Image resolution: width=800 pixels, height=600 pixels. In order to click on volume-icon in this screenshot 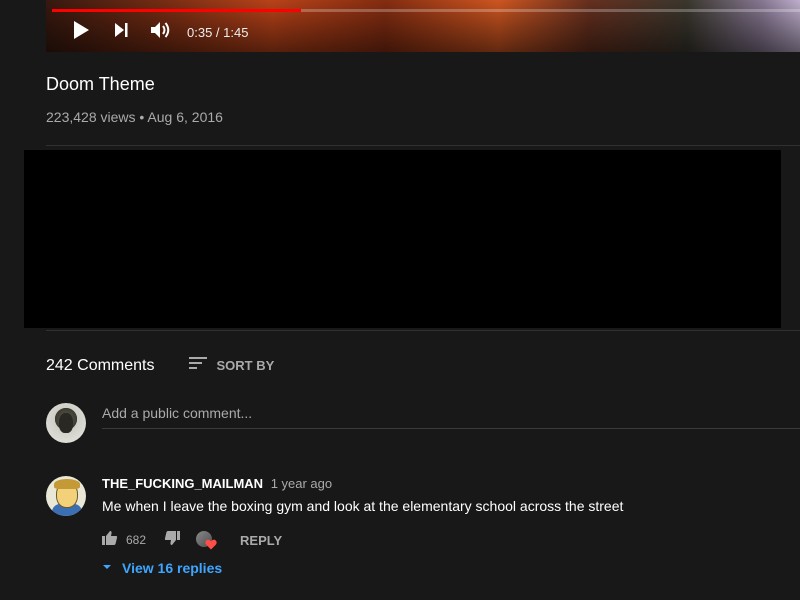, I will do `click(161, 32)`.